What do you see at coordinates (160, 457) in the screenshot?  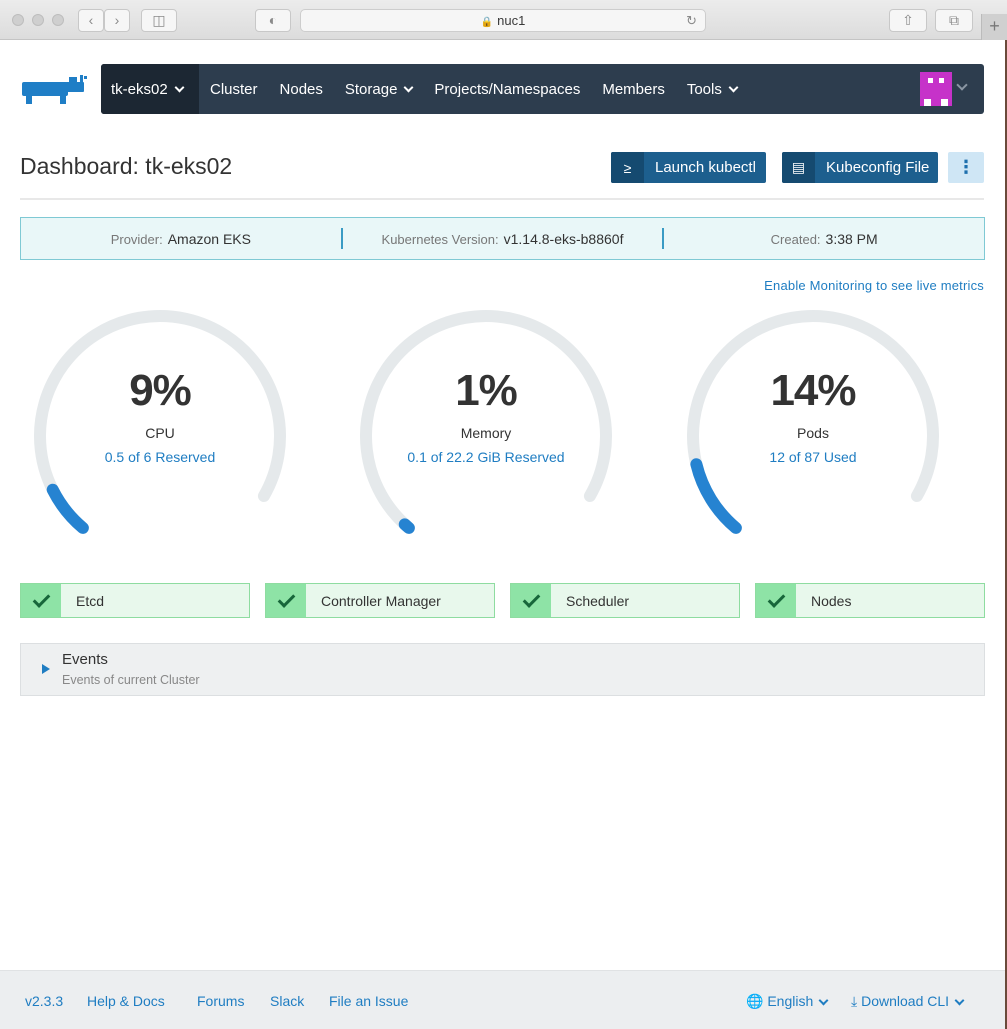 I see `cpu-reserved: 0.5 of 6 Reserved` at bounding box center [160, 457].